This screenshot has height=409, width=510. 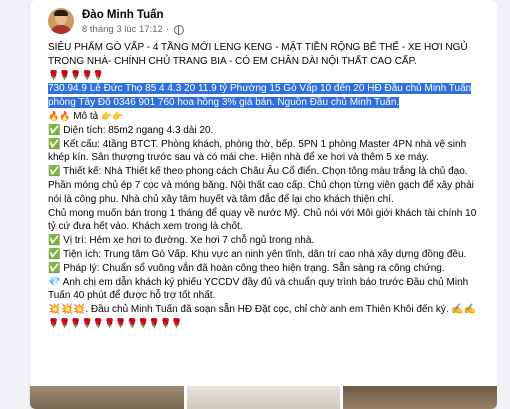 What do you see at coordinates (112, 115) in the screenshot?
I see `pointing-hand-icon: 👉👉` at bounding box center [112, 115].